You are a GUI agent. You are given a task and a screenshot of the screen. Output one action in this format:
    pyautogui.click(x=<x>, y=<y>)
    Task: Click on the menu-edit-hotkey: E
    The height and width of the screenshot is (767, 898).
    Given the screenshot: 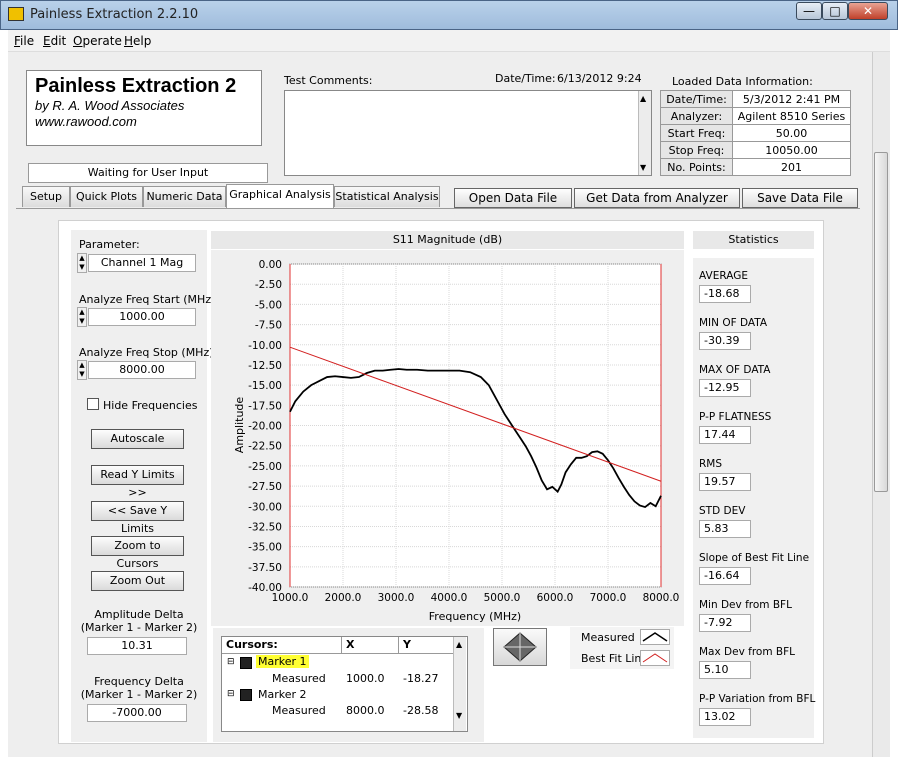 What is the action you would take?
    pyautogui.click(x=47, y=41)
    